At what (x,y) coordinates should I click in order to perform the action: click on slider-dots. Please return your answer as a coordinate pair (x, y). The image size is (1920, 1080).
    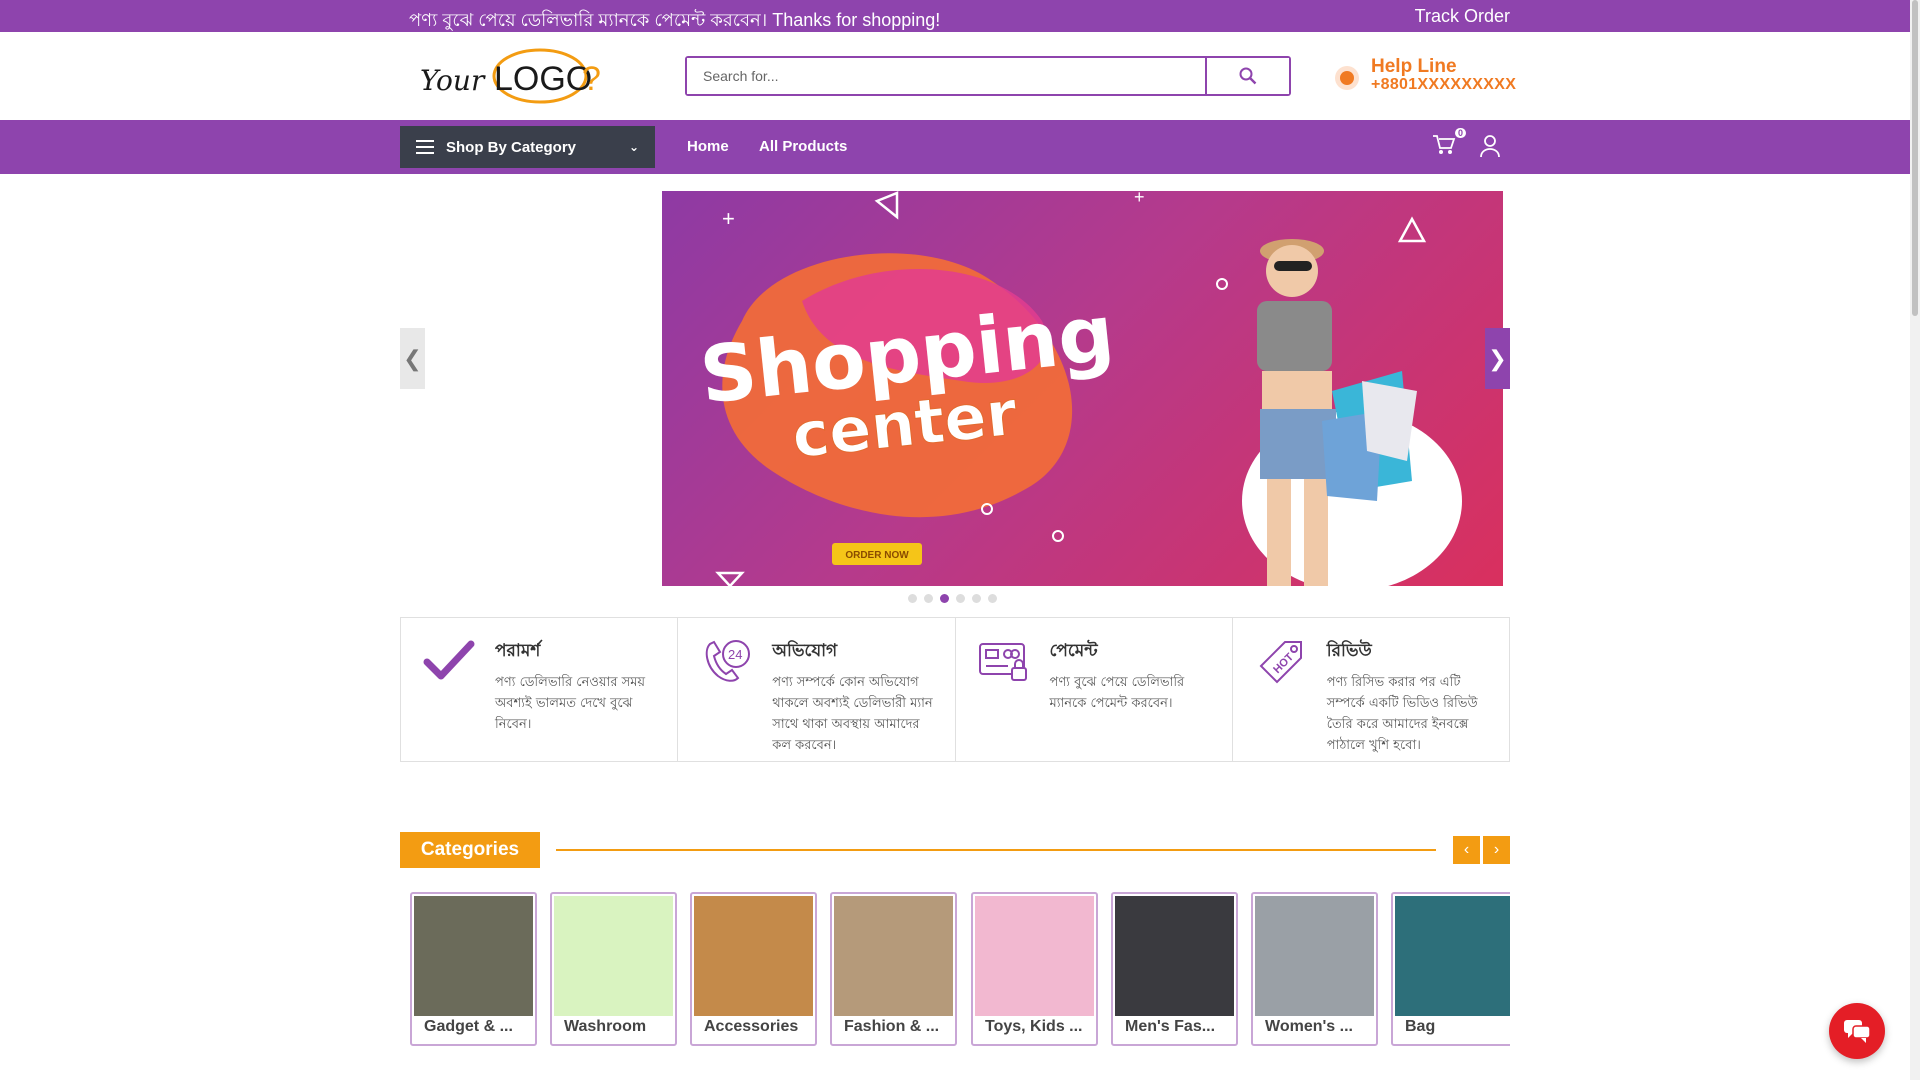
    Looking at the image, I should click on (952, 598).